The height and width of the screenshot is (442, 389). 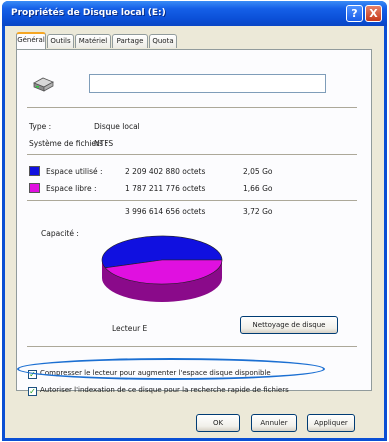 What do you see at coordinates (43, 84) in the screenshot?
I see `hard-drive-icon` at bounding box center [43, 84].